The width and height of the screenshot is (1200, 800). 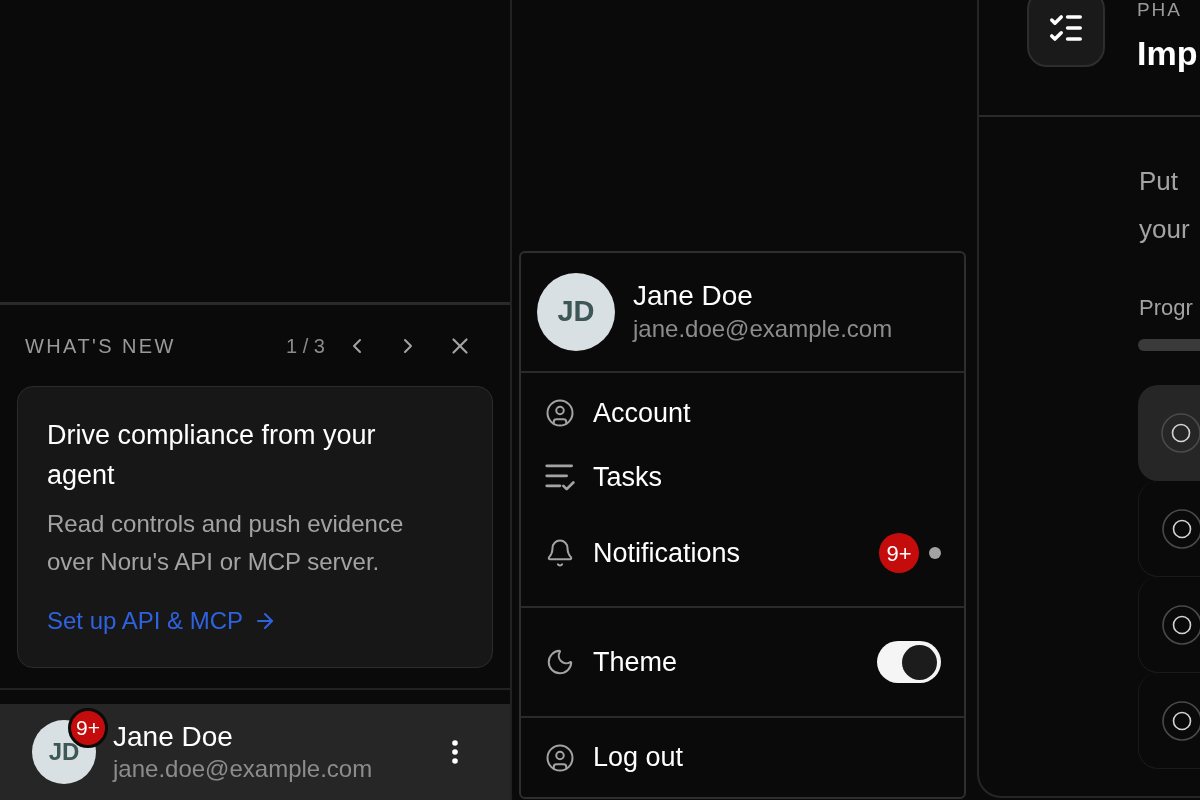 I want to click on section-heading: WHAT'S NEW, so click(x=100, y=346).